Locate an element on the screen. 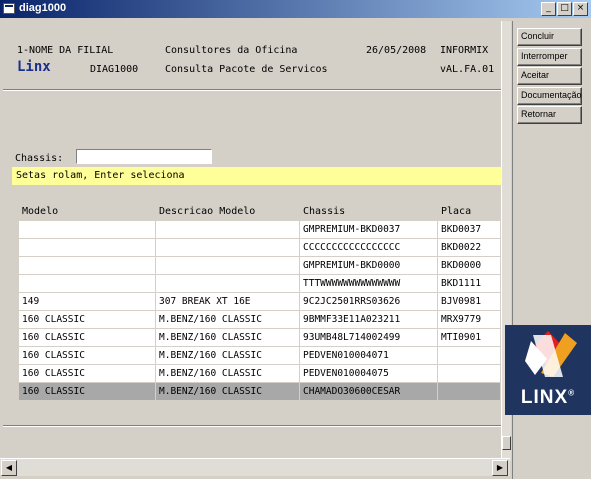 The image size is (591, 479). minimize-button: _ is located at coordinates (548, 9).